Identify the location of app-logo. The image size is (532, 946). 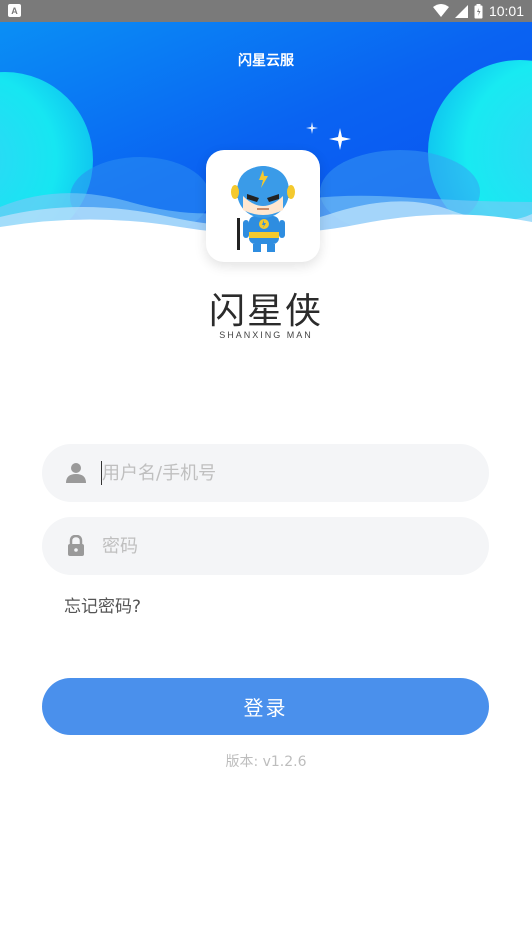
(263, 206).